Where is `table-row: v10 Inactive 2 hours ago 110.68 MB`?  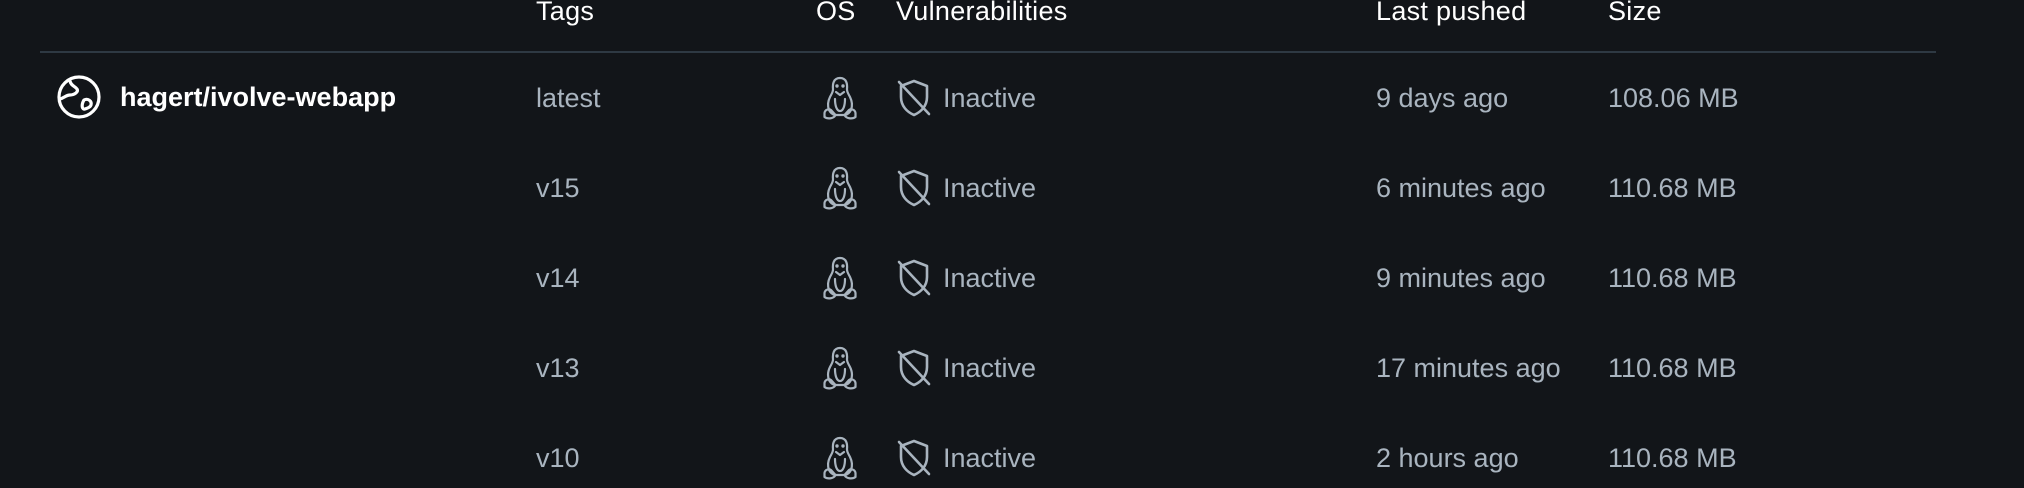
table-row: v10 Inactive 2 hours ago 110.68 MB is located at coordinates (1012, 458).